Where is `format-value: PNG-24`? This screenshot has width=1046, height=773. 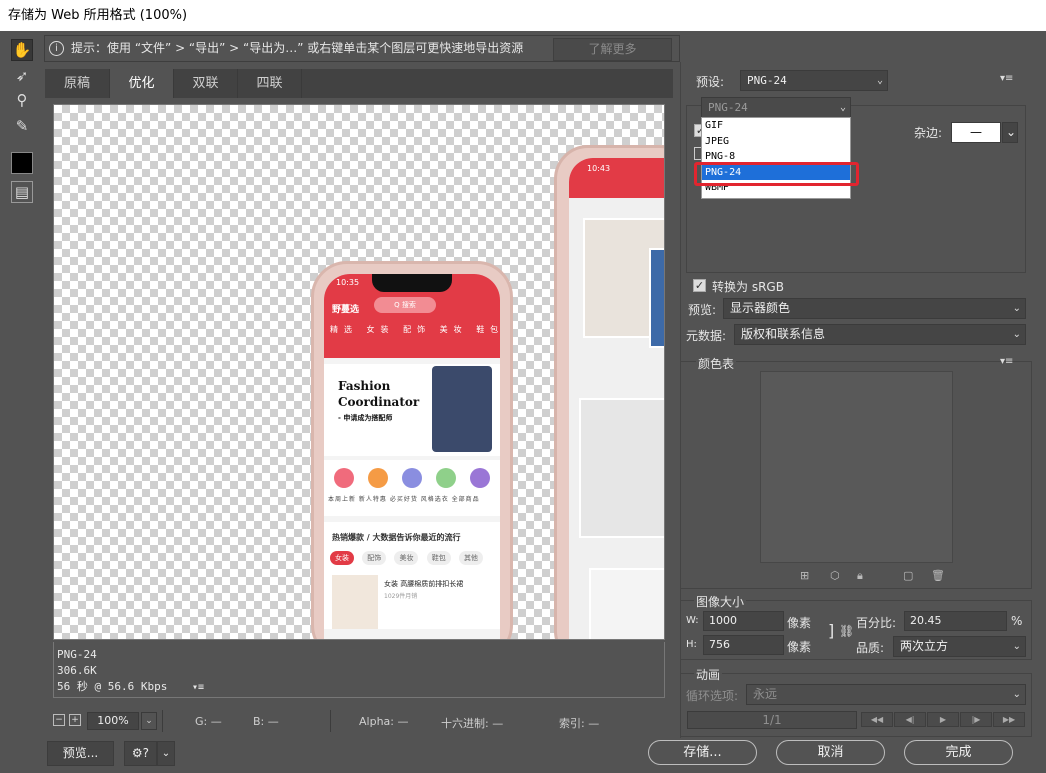
format-value: PNG-24 is located at coordinates (728, 107).